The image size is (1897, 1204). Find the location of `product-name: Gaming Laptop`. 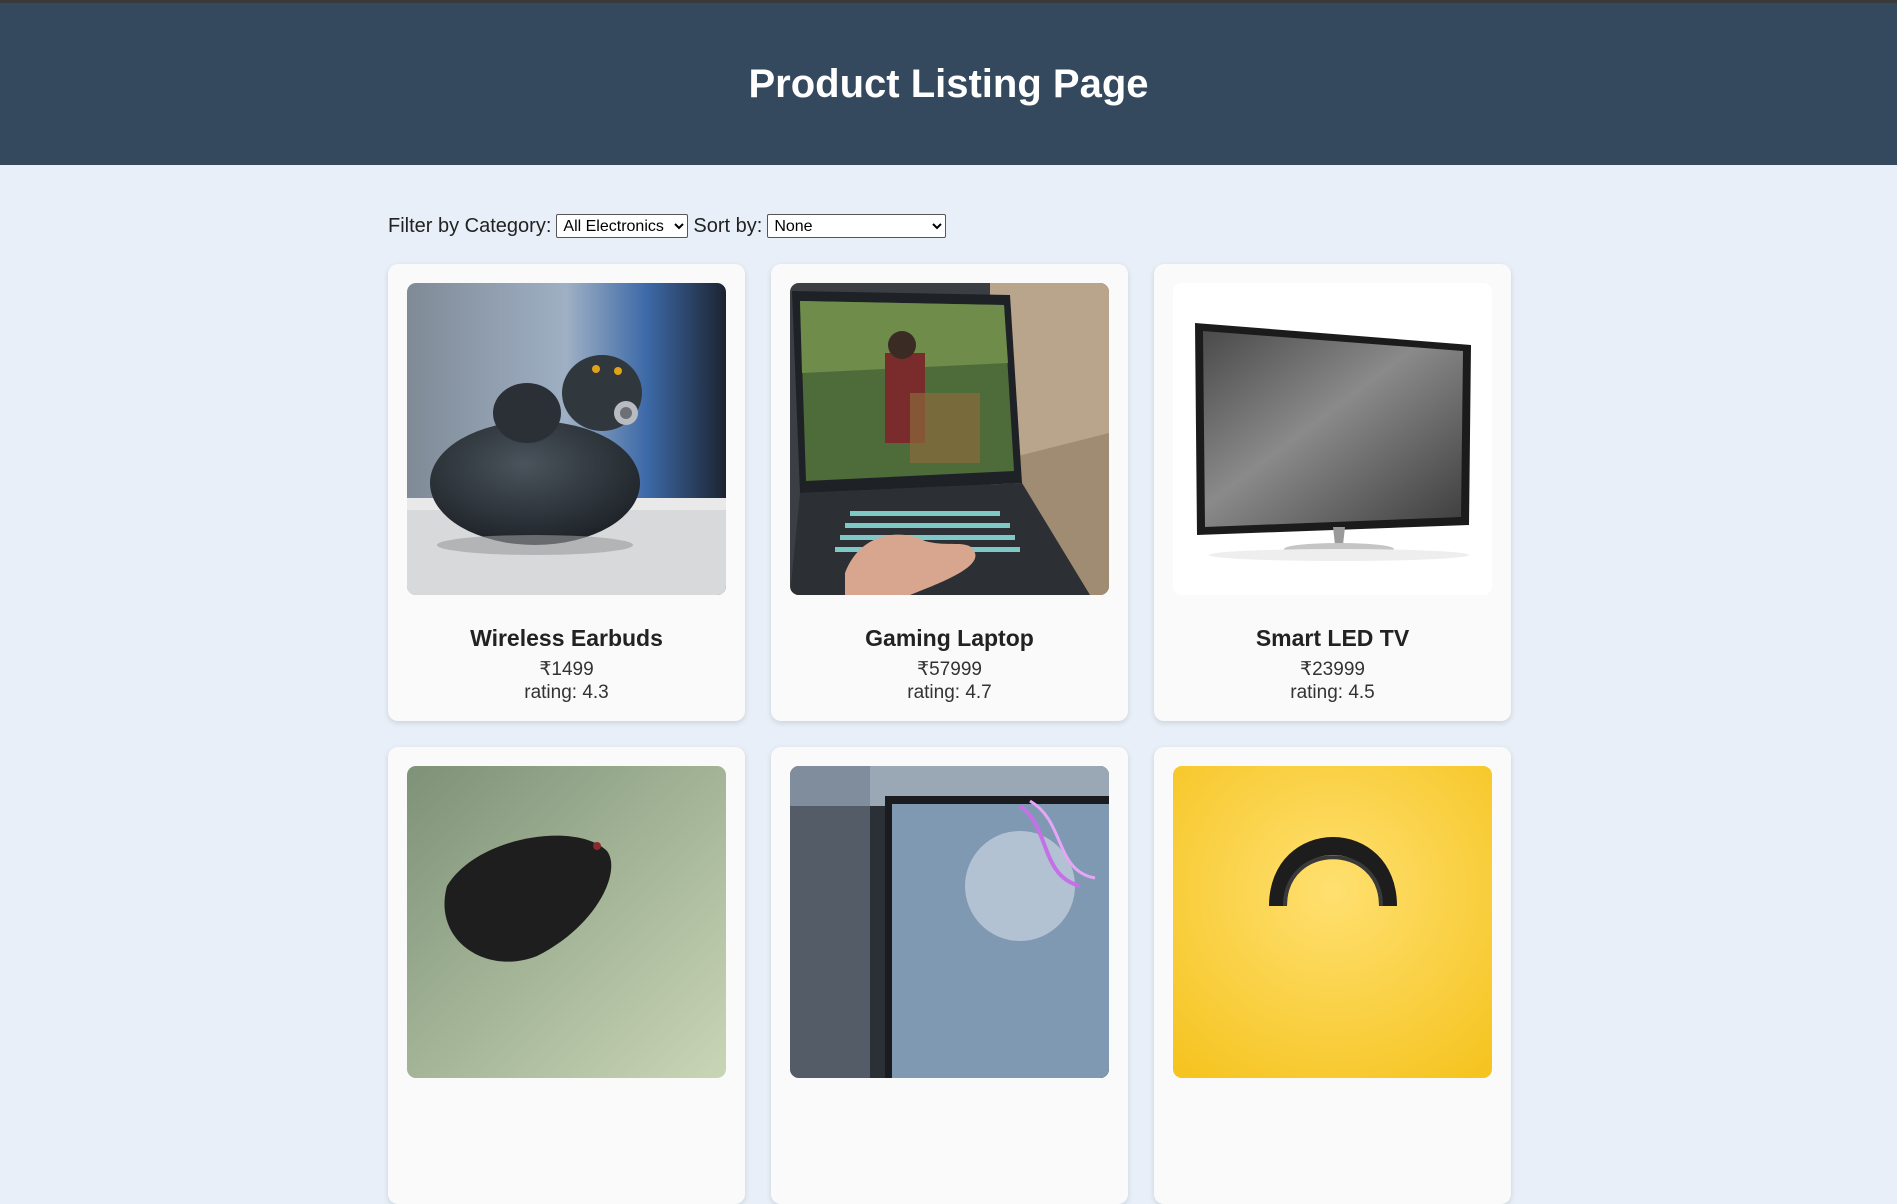

product-name: Gaming Laptop is located at coordinates (949, 638).